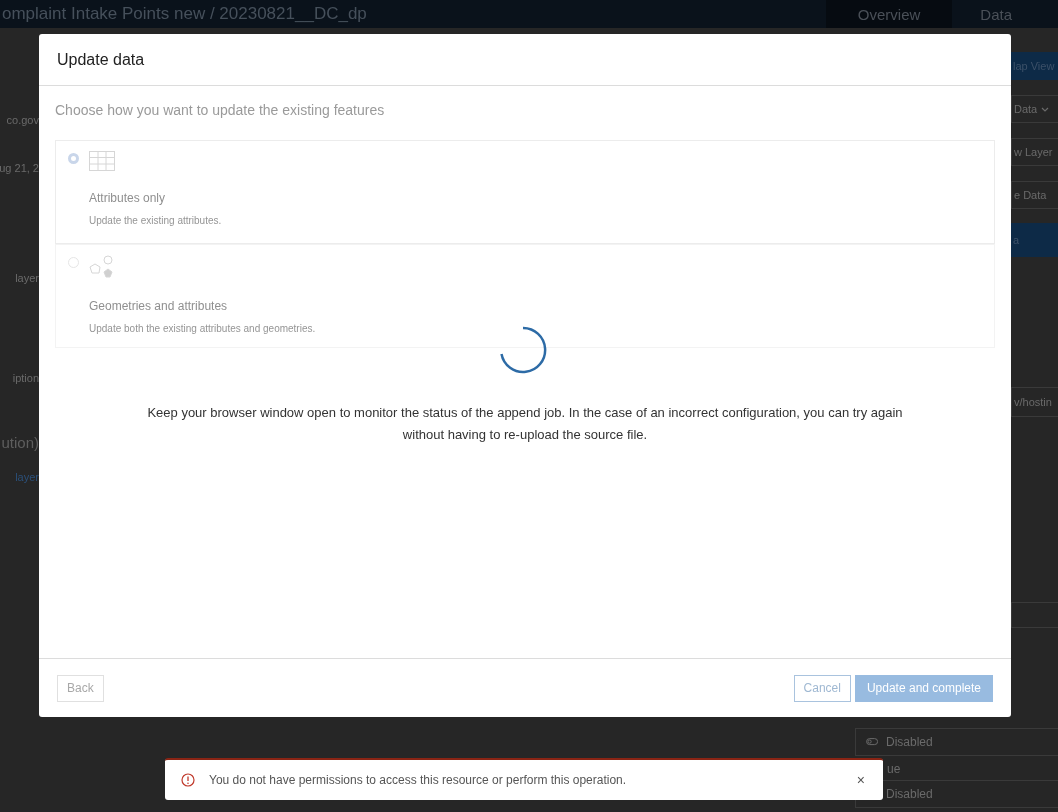 Image resolution: width=1058 pixels, height=812 pixels. Describe the element at coordinates (872, 742) in the screenshot. I see `toggle-icon` at that location.